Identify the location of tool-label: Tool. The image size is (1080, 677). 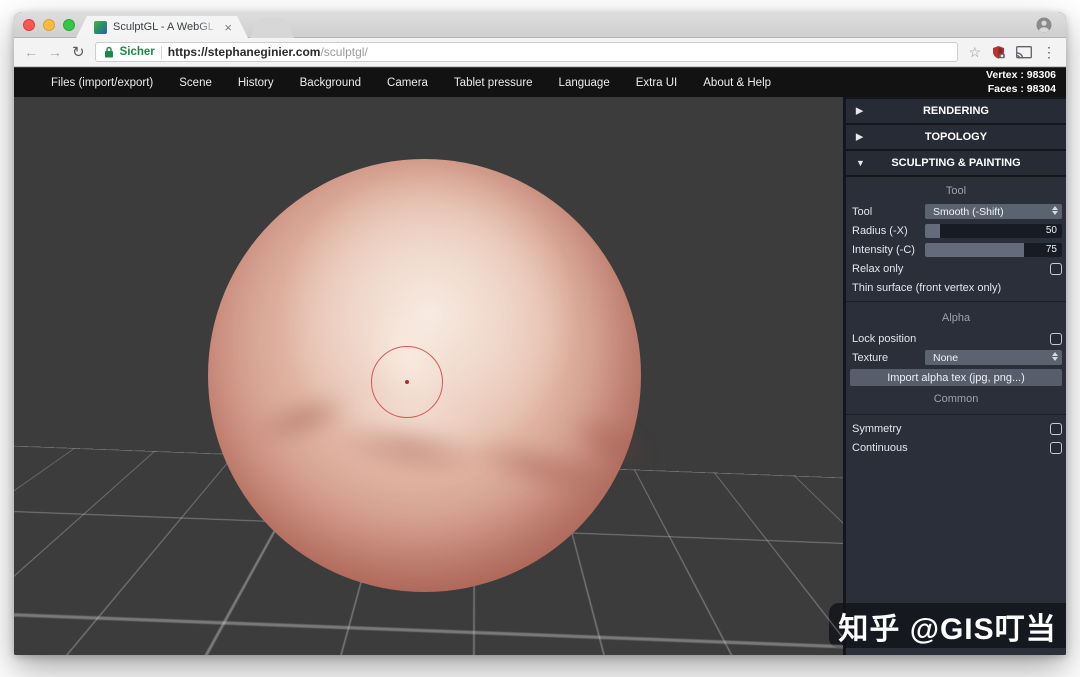
(862, 211).